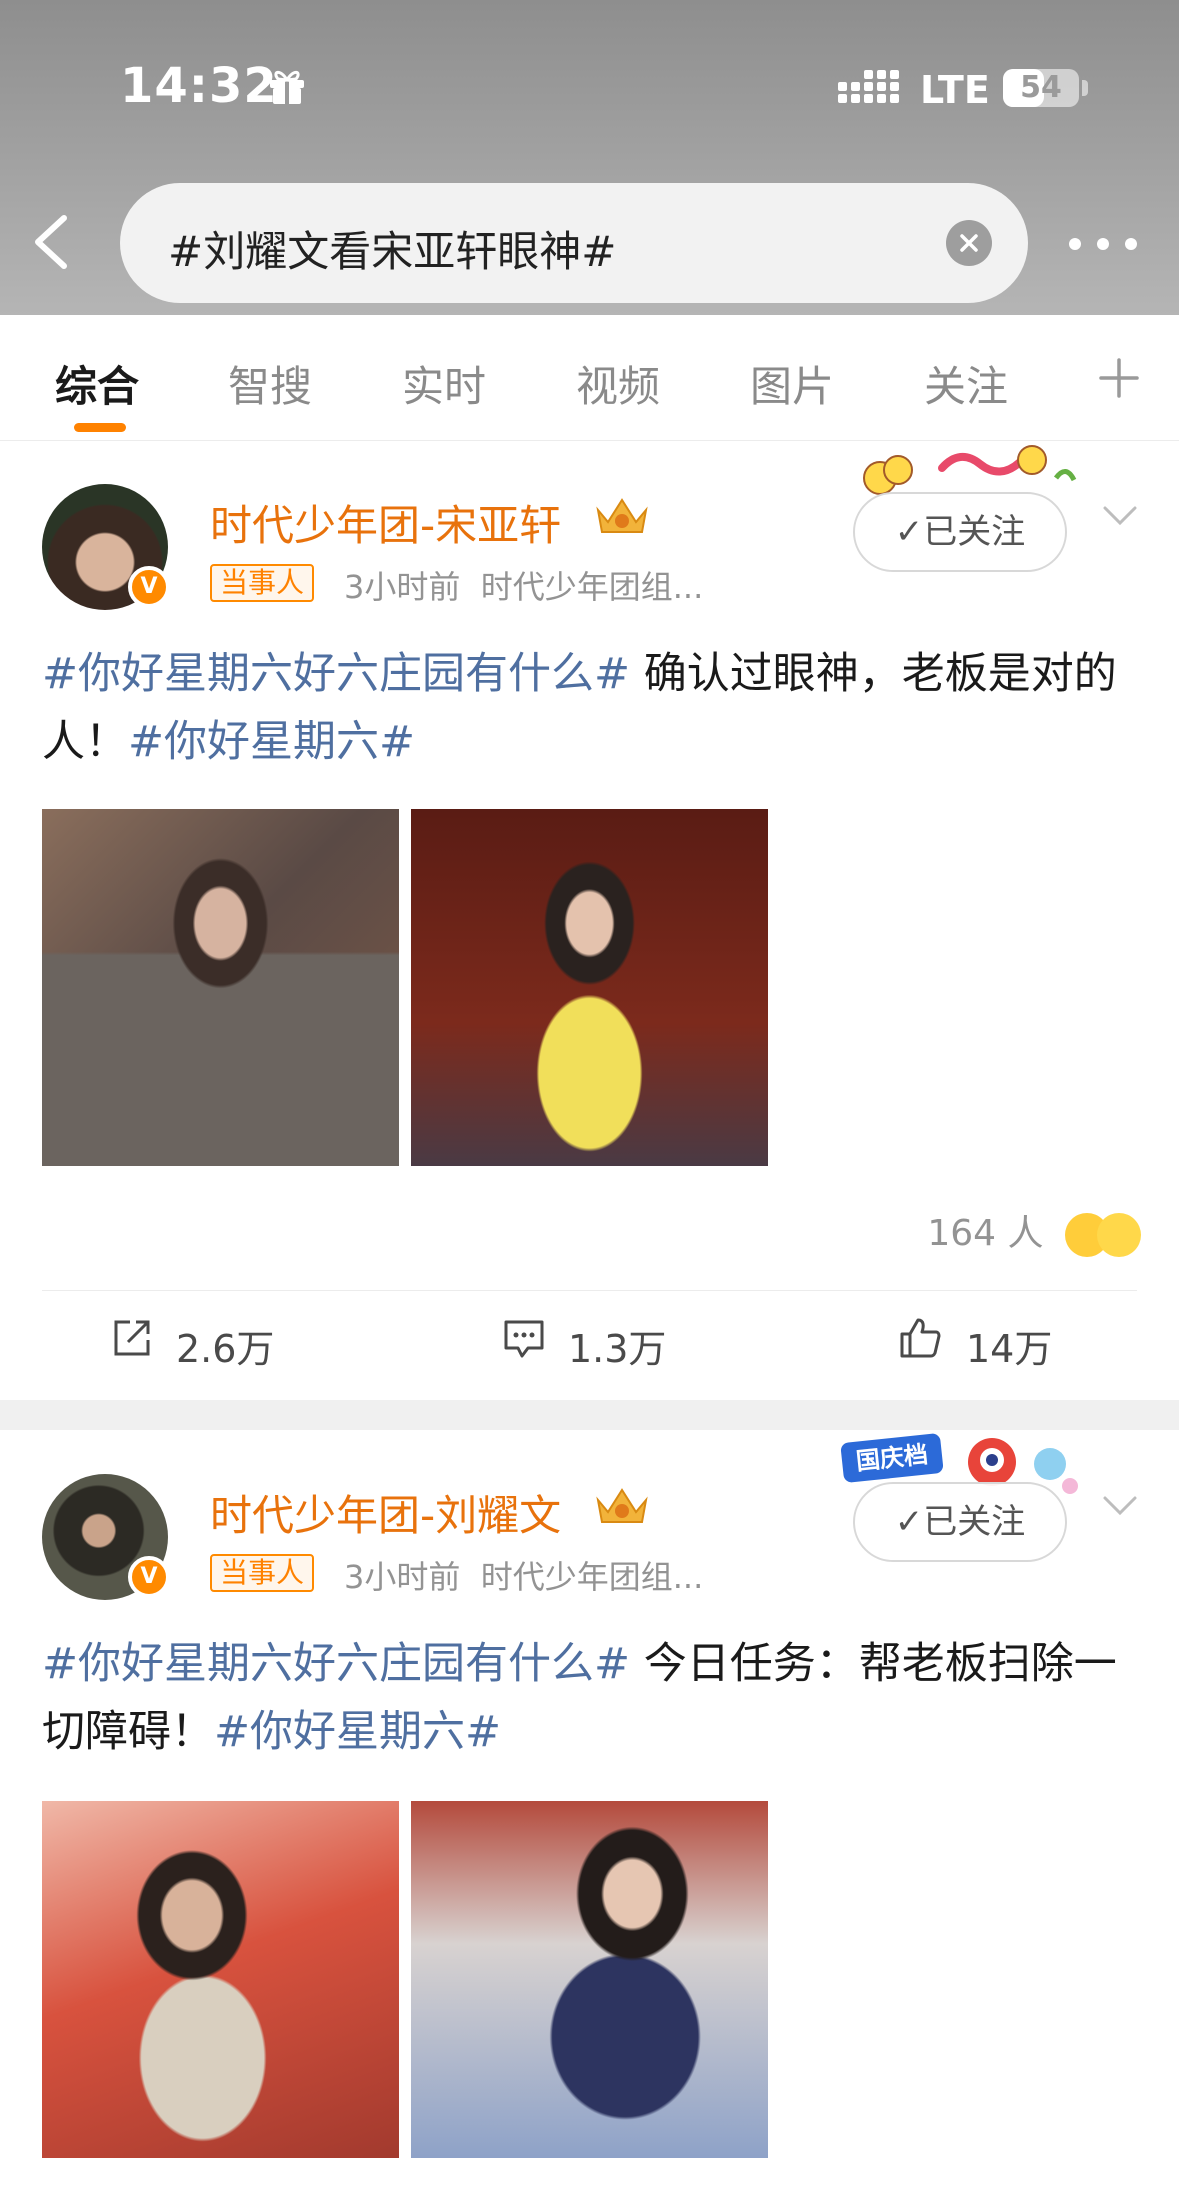 The image size is (1179, 2197). What do you see at coordinates (287, 87) in the screenshot?
I see `gift-icon` at bounding box center [287, 87].